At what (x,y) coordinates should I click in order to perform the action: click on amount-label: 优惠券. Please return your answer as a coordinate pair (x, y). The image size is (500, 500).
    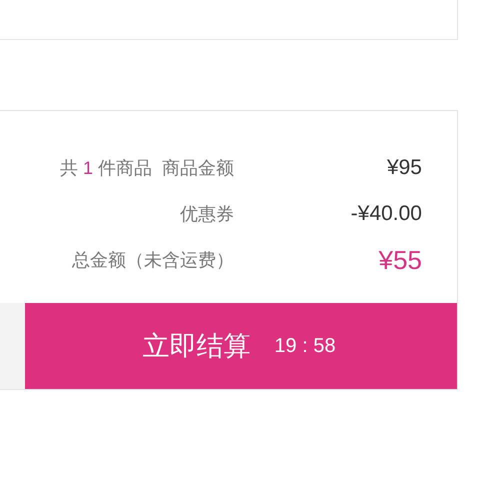
    Looking at the image, I should click on (207, 214).